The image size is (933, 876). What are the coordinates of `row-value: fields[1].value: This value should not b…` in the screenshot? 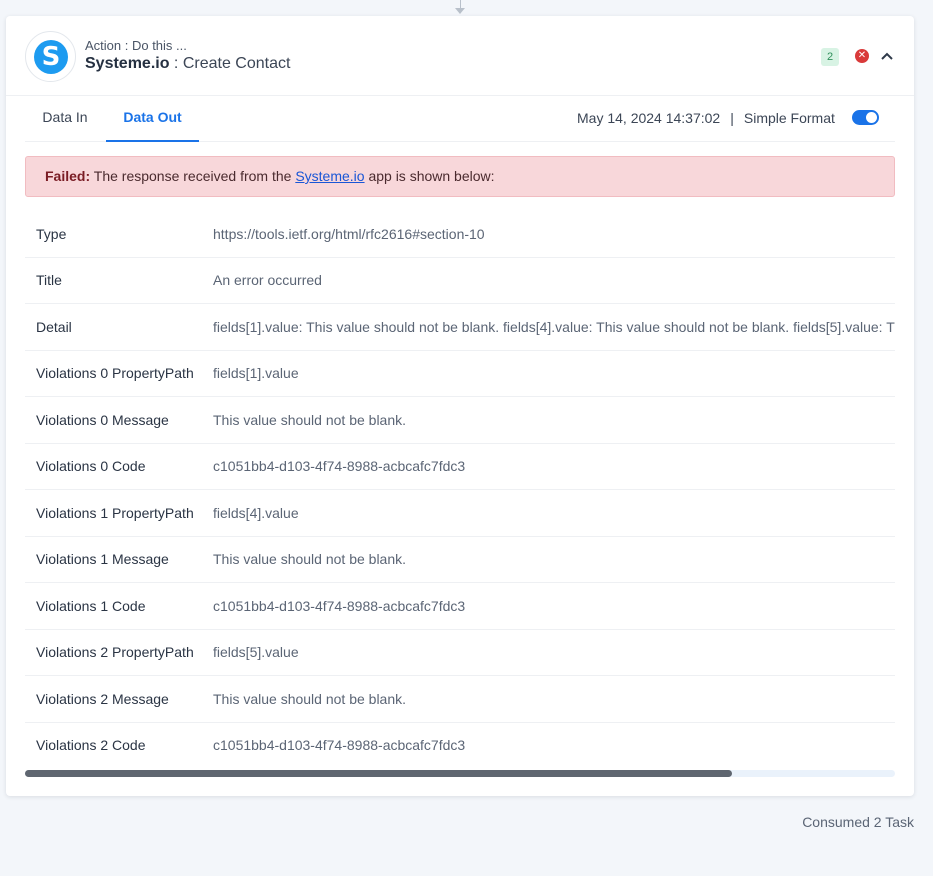 It's located at (554, 326).